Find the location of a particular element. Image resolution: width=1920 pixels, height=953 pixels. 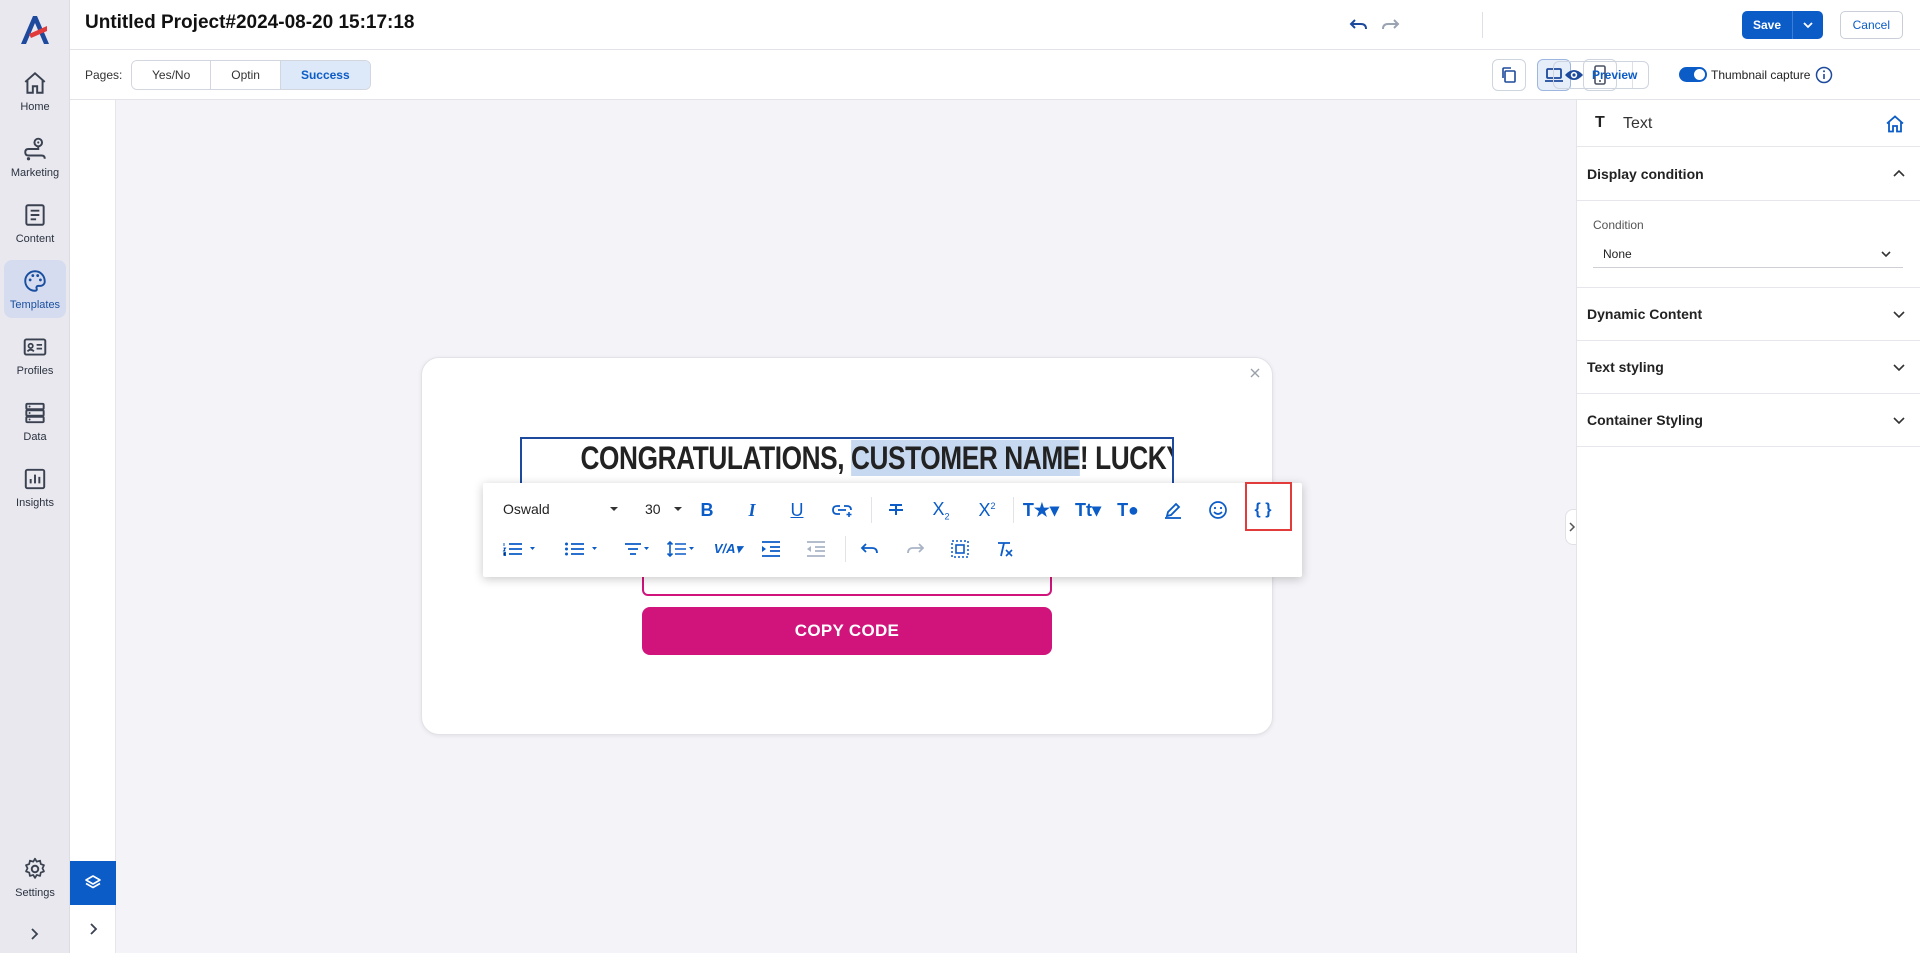

nav-profiles-label: Profiles is located at coordinates (35, 370).